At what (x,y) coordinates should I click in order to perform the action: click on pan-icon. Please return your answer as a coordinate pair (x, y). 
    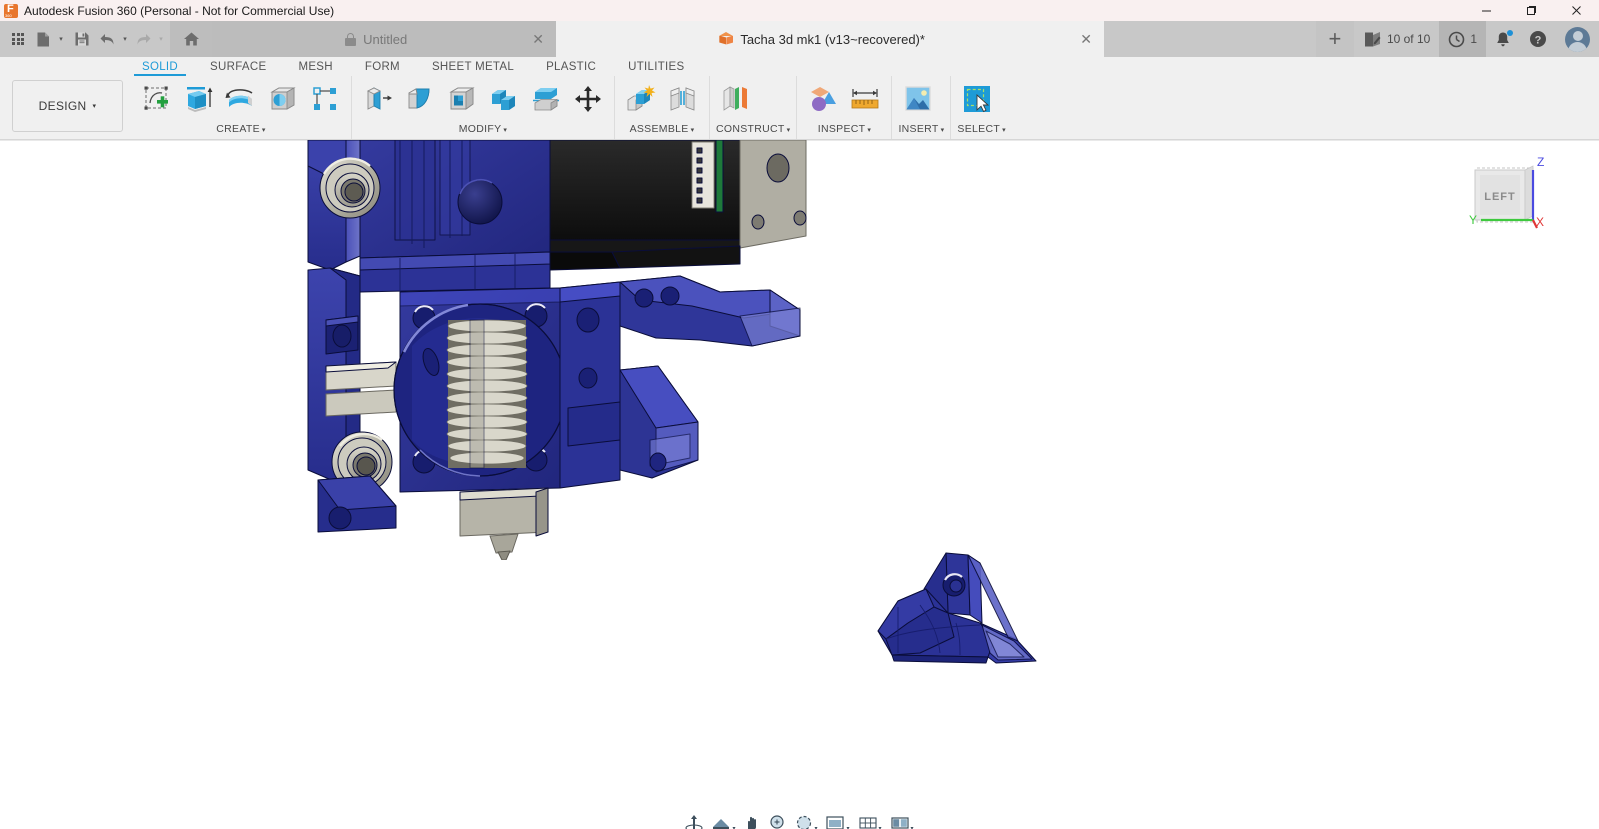
    Looking at the image, I should click on (752, 822).